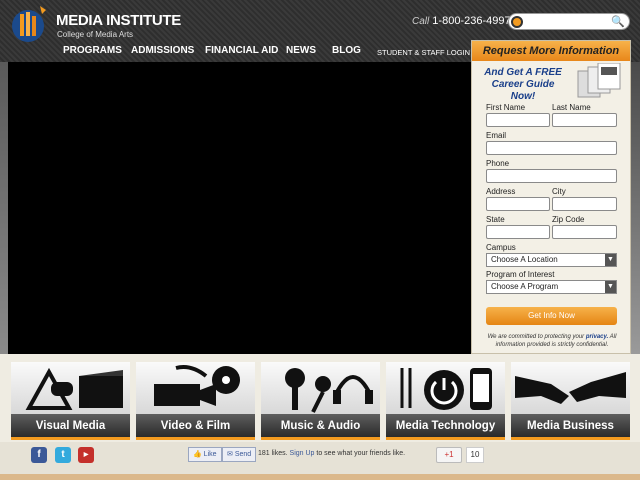 Image resolution: width=640 pixels, height=480 pixels. Describe the element at coordinates (423, 52) in the screenshot. I see `nav-item-login: STUDENT & STAFF LOGIN` at that location.